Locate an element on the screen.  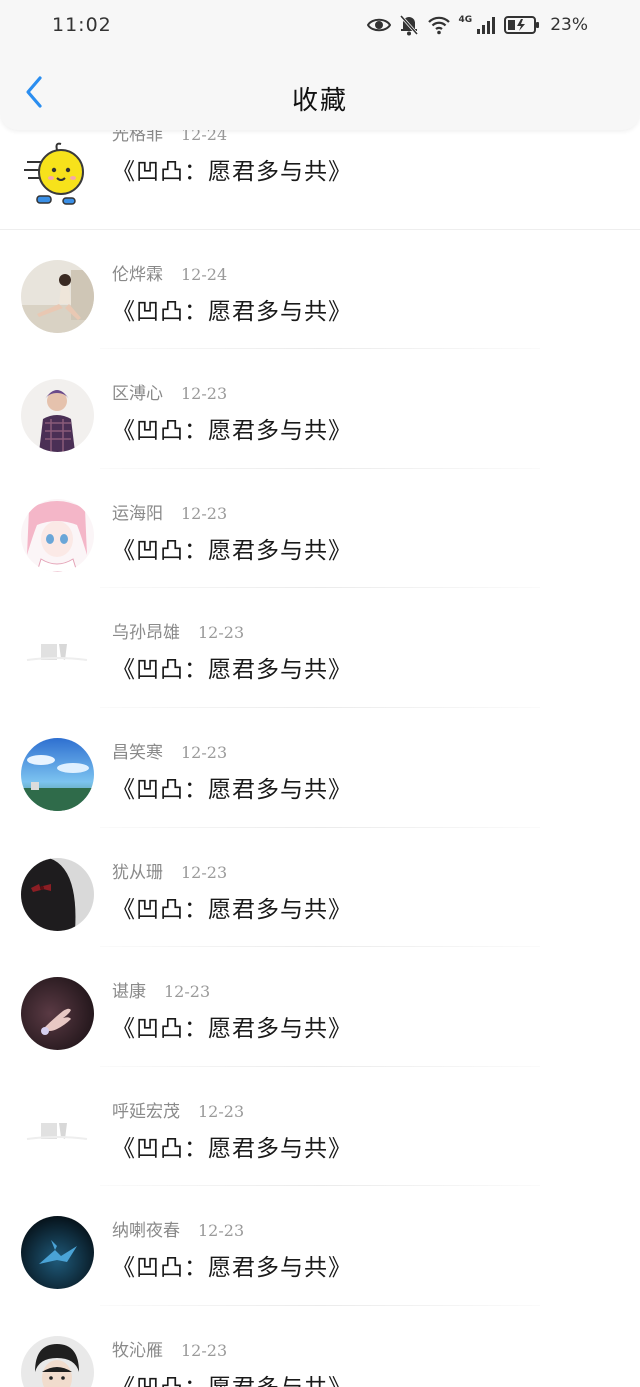
item-meta: 乌孙昂雄 12-23 is located at coordinates (178, 630).